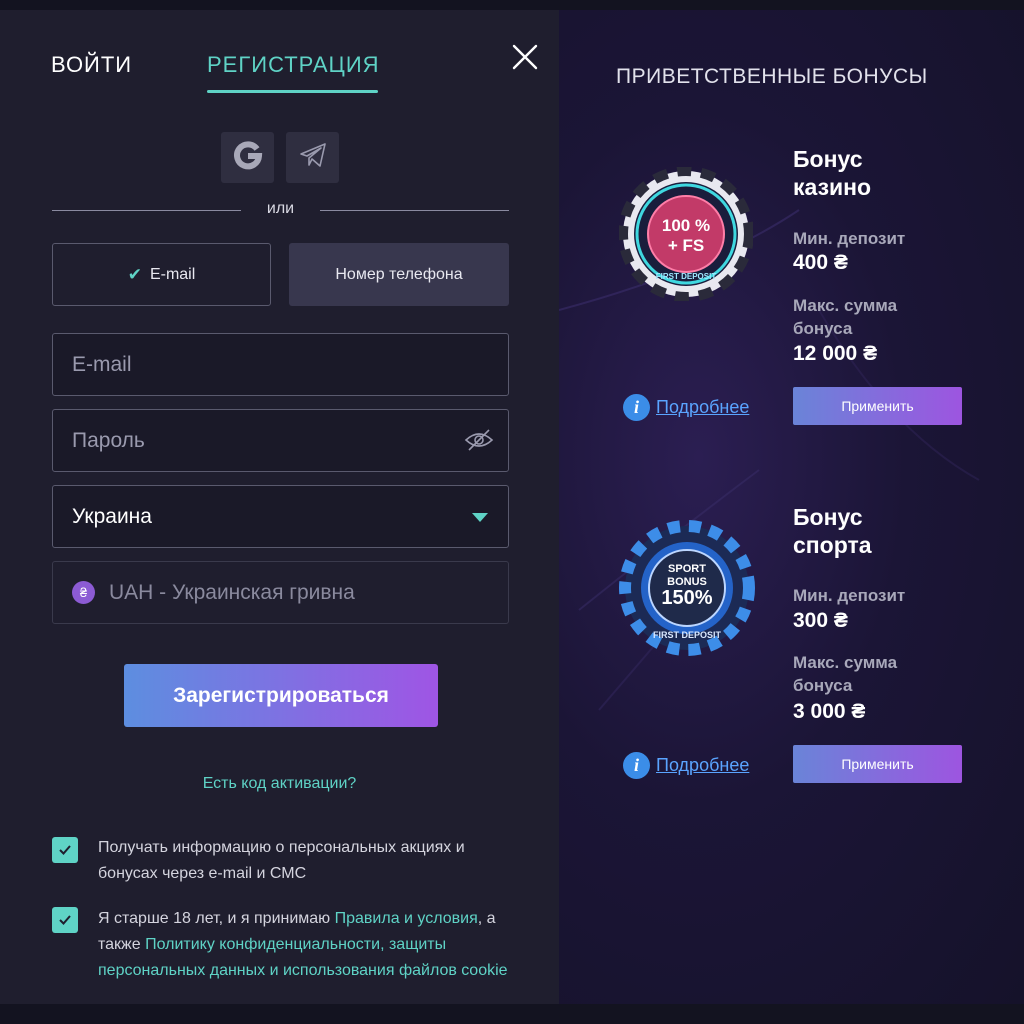 Image resolution: width=1024 pixels, height=1024 pixels. Describe the element at coordinates (828, 517) in the screenshot. I see `sport-title-line1: Бонус` at that location.